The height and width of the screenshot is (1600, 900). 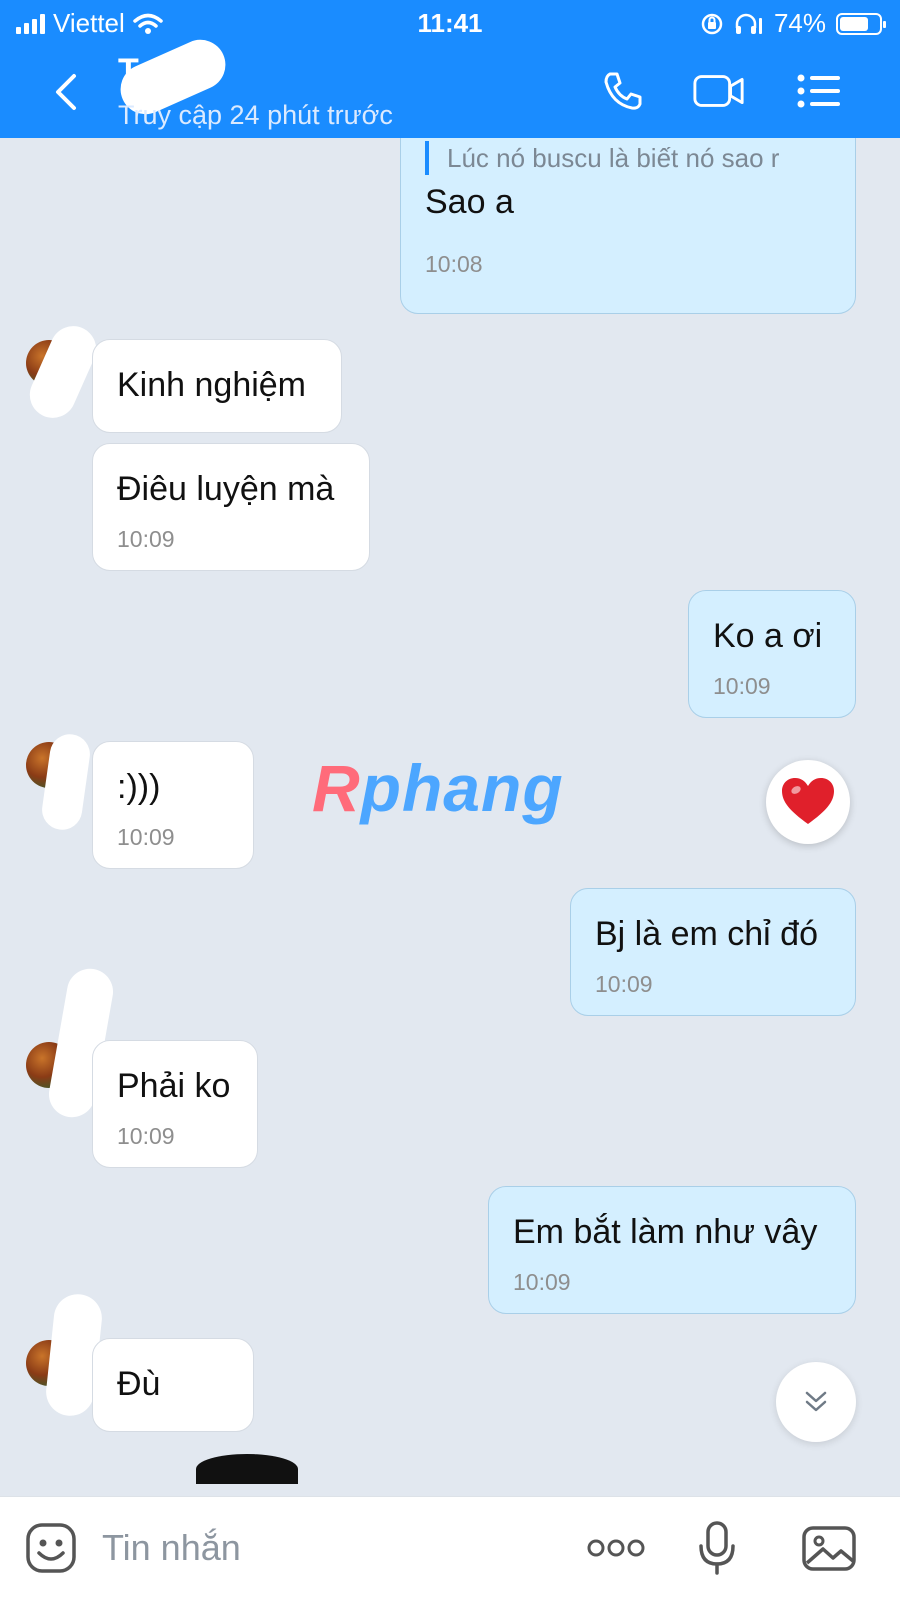 I want to click on watermark-logo: Rphang, so click(x=438, y=788).